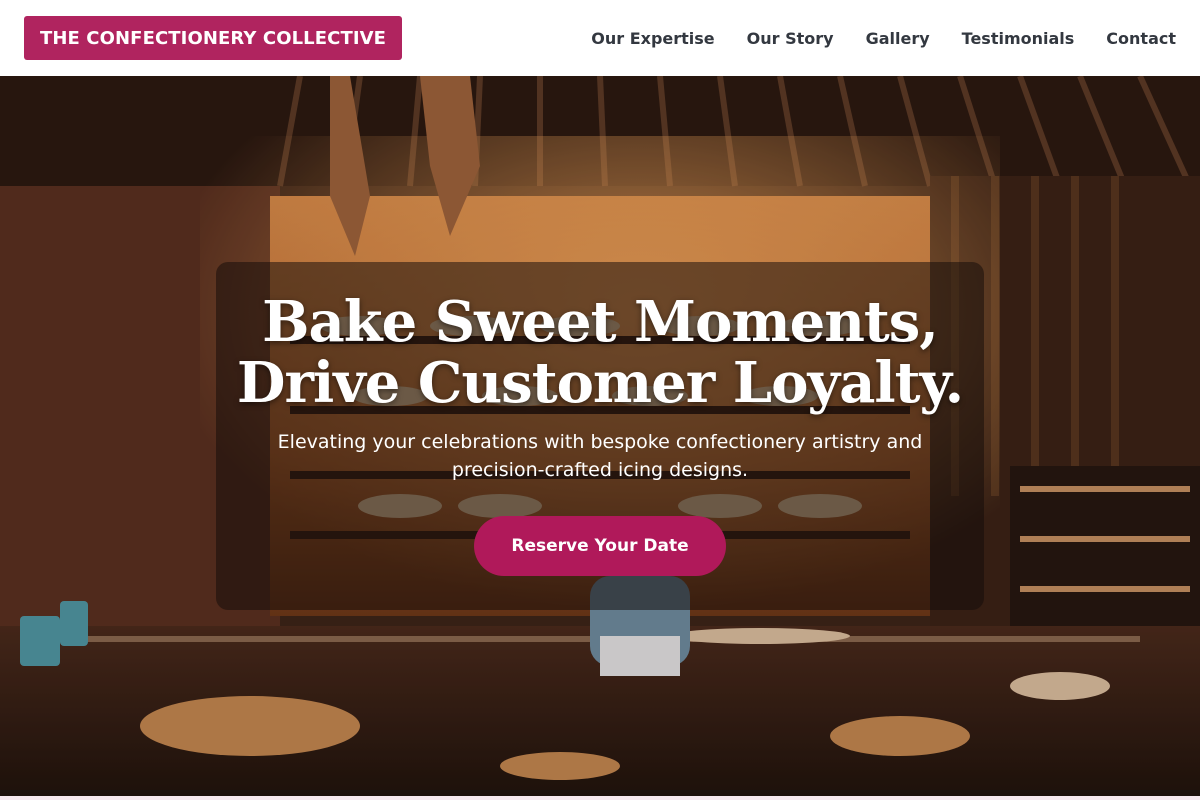  I want to click on nav-gallery: Gallery, so click(898, 38).